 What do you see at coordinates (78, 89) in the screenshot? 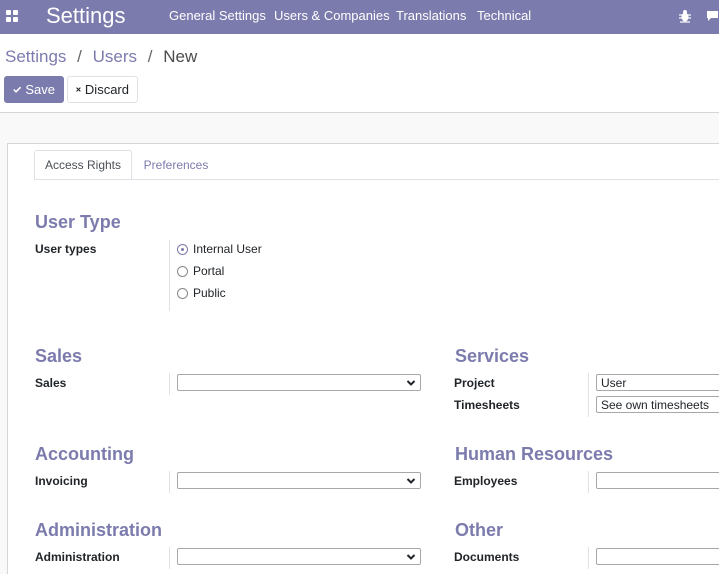
I see `close-icon` at bounding box center [78, 89].